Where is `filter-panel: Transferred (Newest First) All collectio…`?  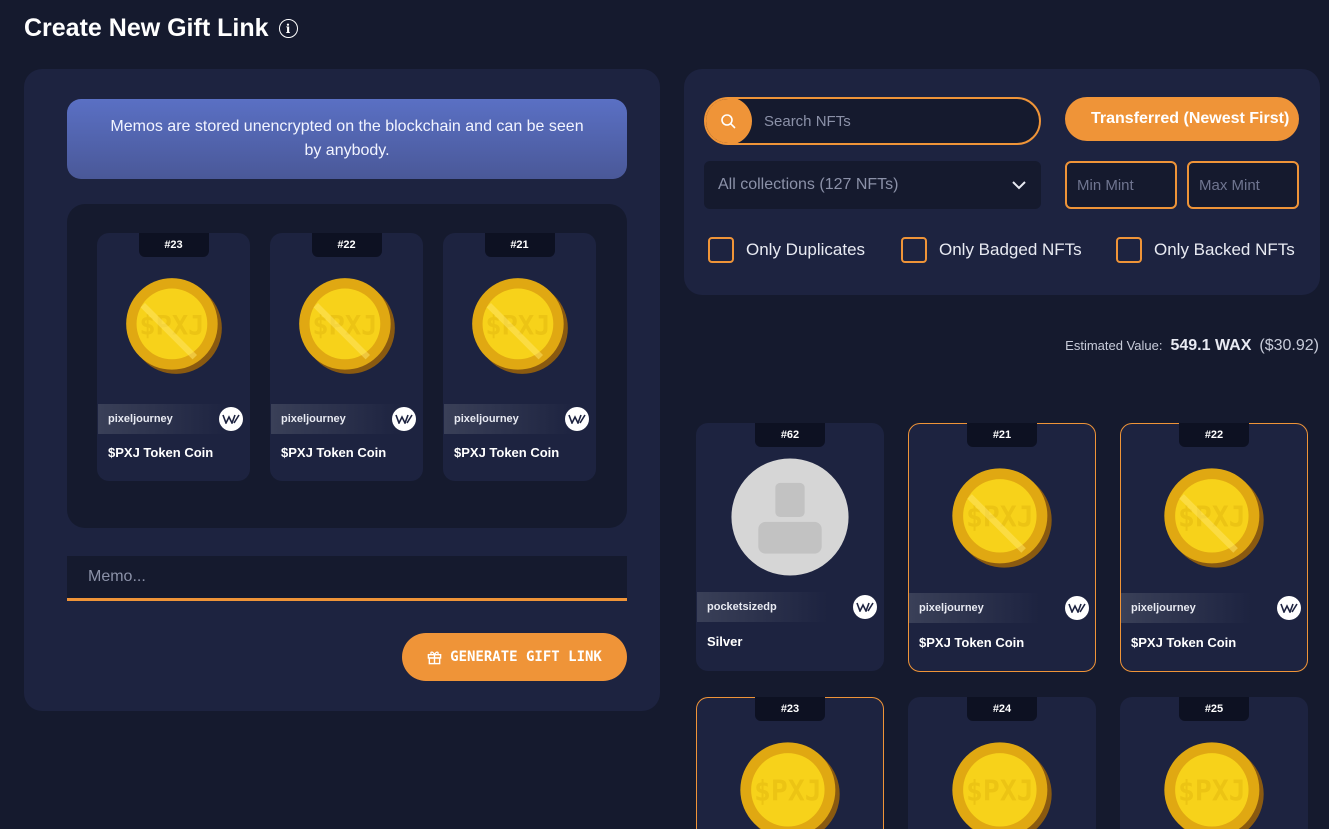
filter-panel: Transferred (Newest First) All collectio… is located at coordinates (1002, 182).